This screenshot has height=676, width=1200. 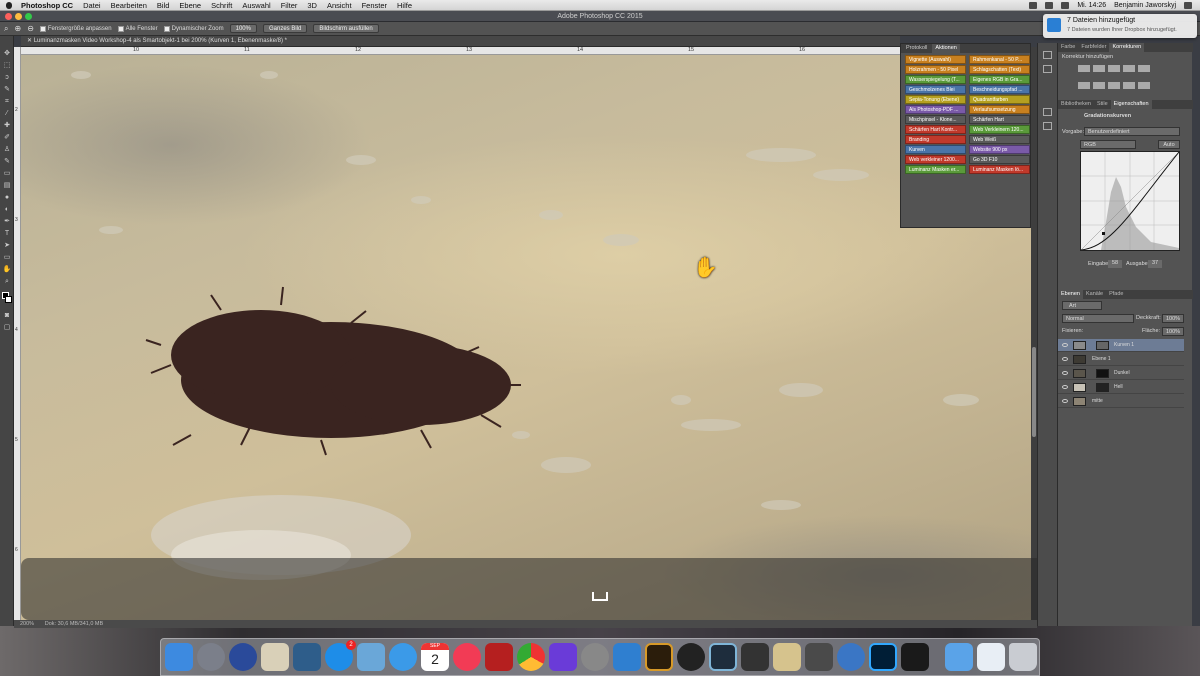 I want to click on action-item: Go 3D F10, so click(x=999, y=159).